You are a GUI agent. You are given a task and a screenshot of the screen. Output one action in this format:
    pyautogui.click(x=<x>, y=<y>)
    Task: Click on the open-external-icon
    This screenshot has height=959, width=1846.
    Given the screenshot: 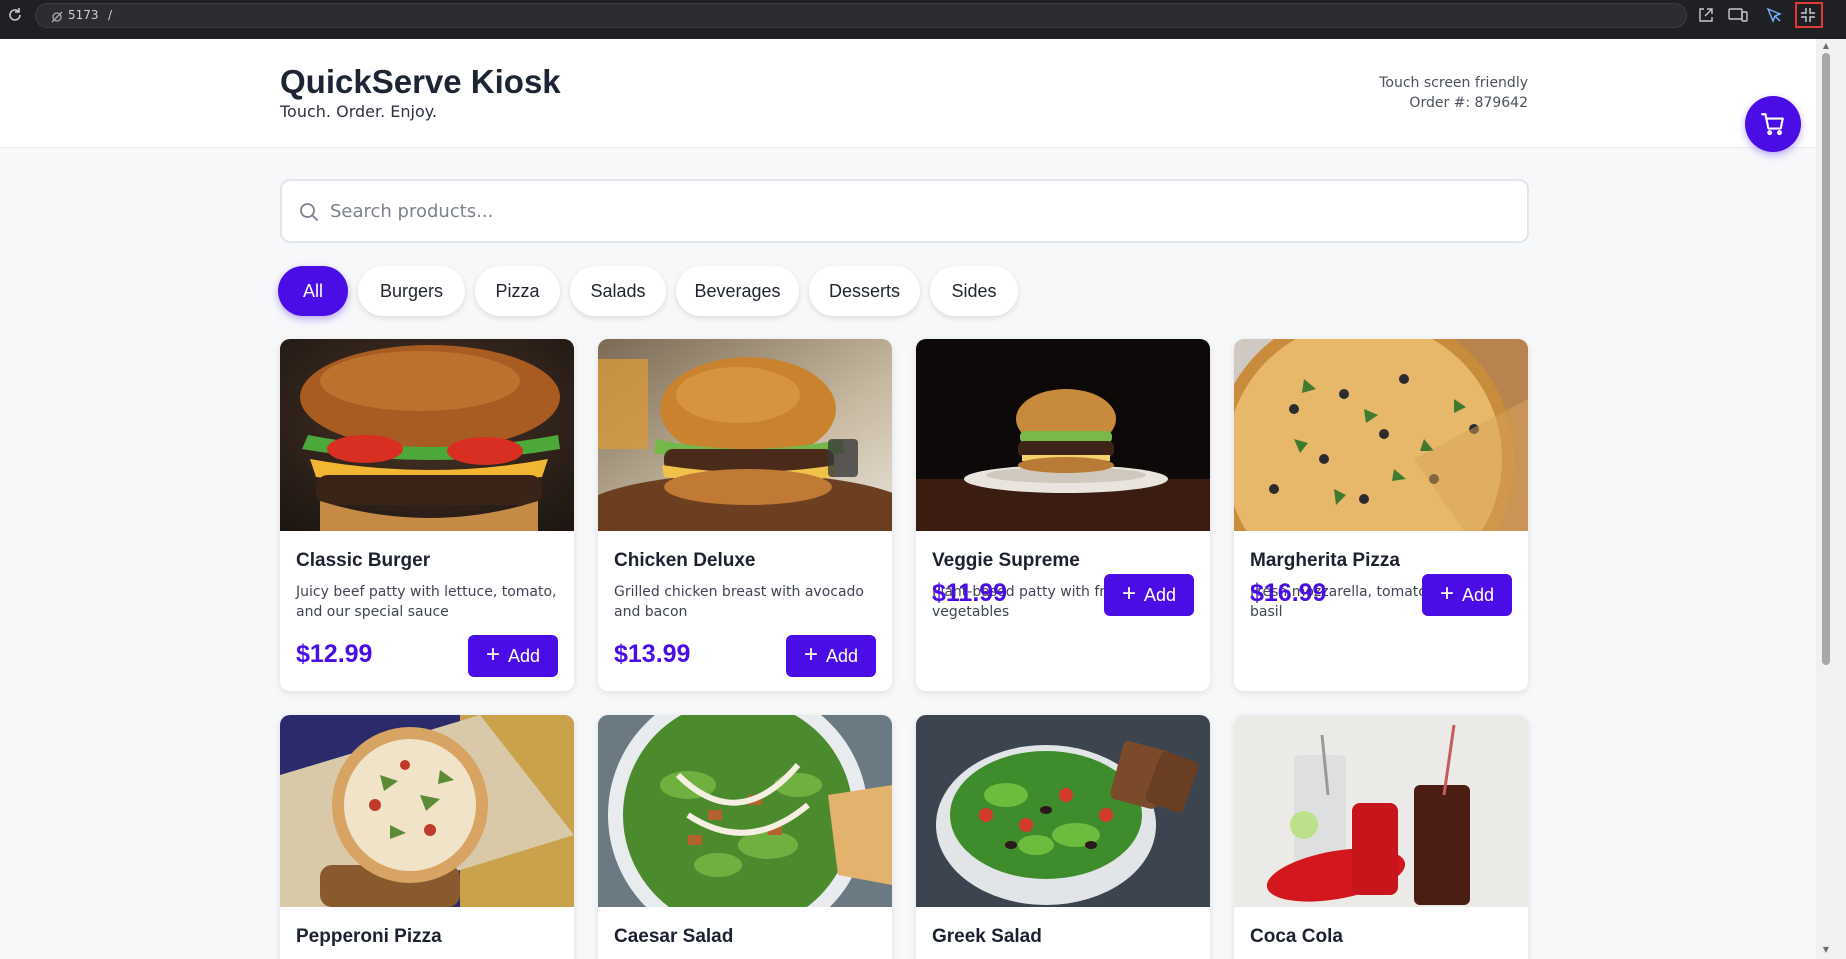 What is the action you would take?
    pyautogui.click(x=1707, y=15)
    